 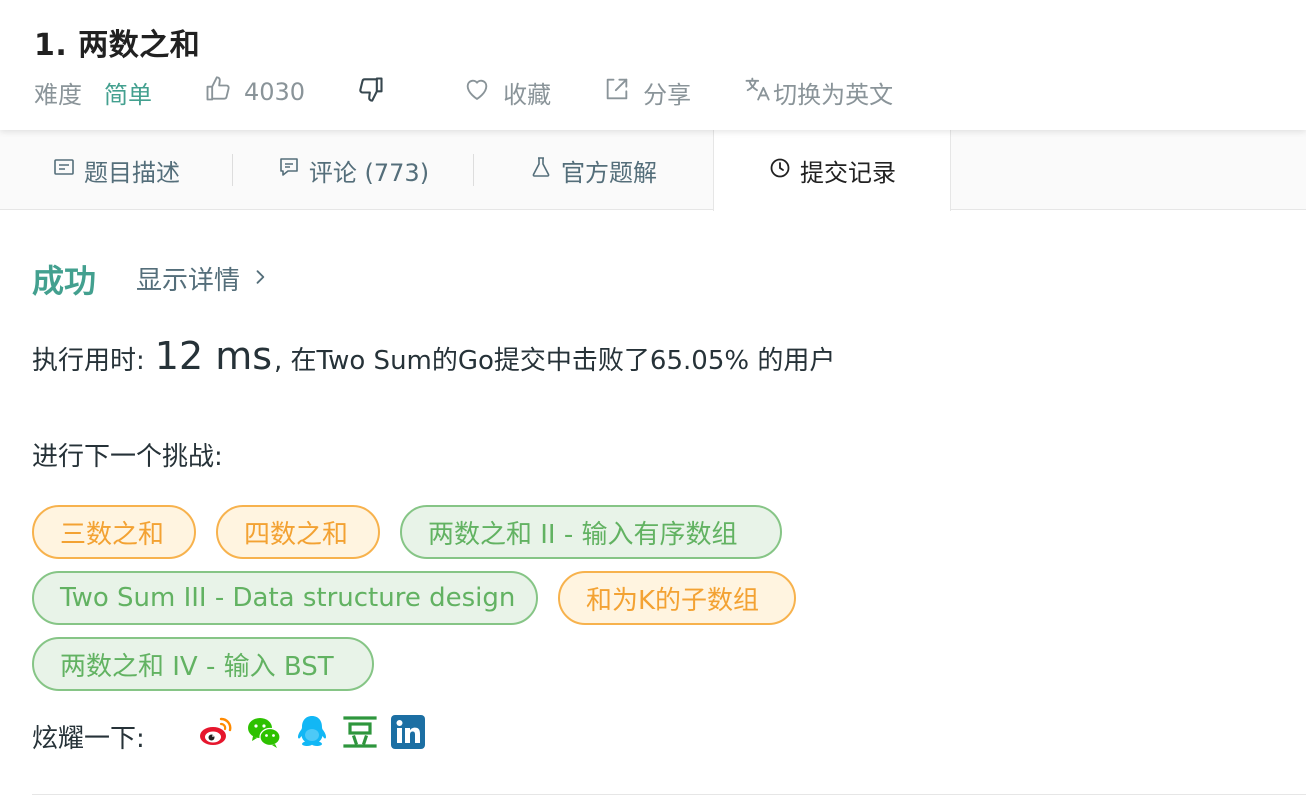 I want to click on translate-label: 切换为英文, so click(x=833, y=94).